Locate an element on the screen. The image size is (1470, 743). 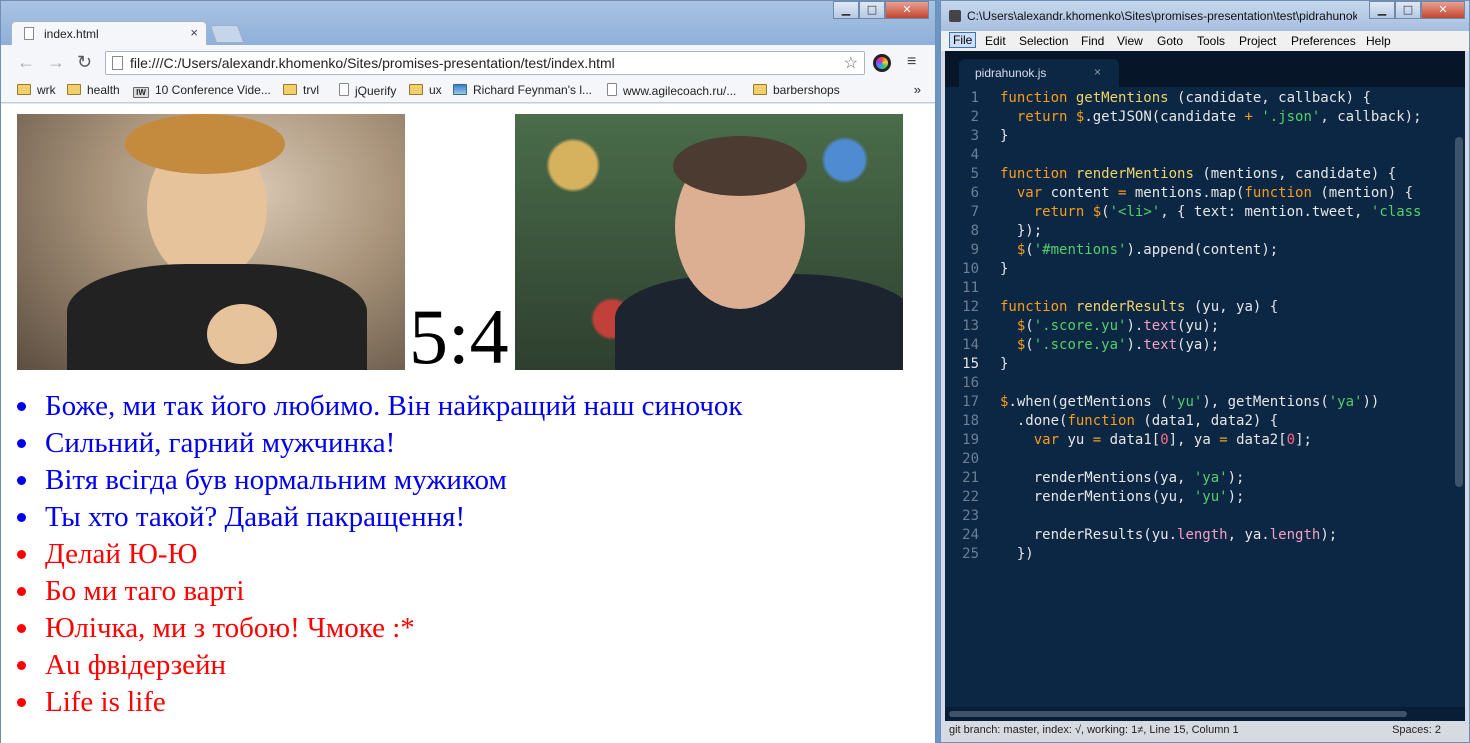
forward-button: → is located at coordinates (56, 62).